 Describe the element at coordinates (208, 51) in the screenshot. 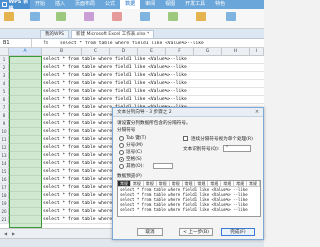

I see `column-header: G` at that location.